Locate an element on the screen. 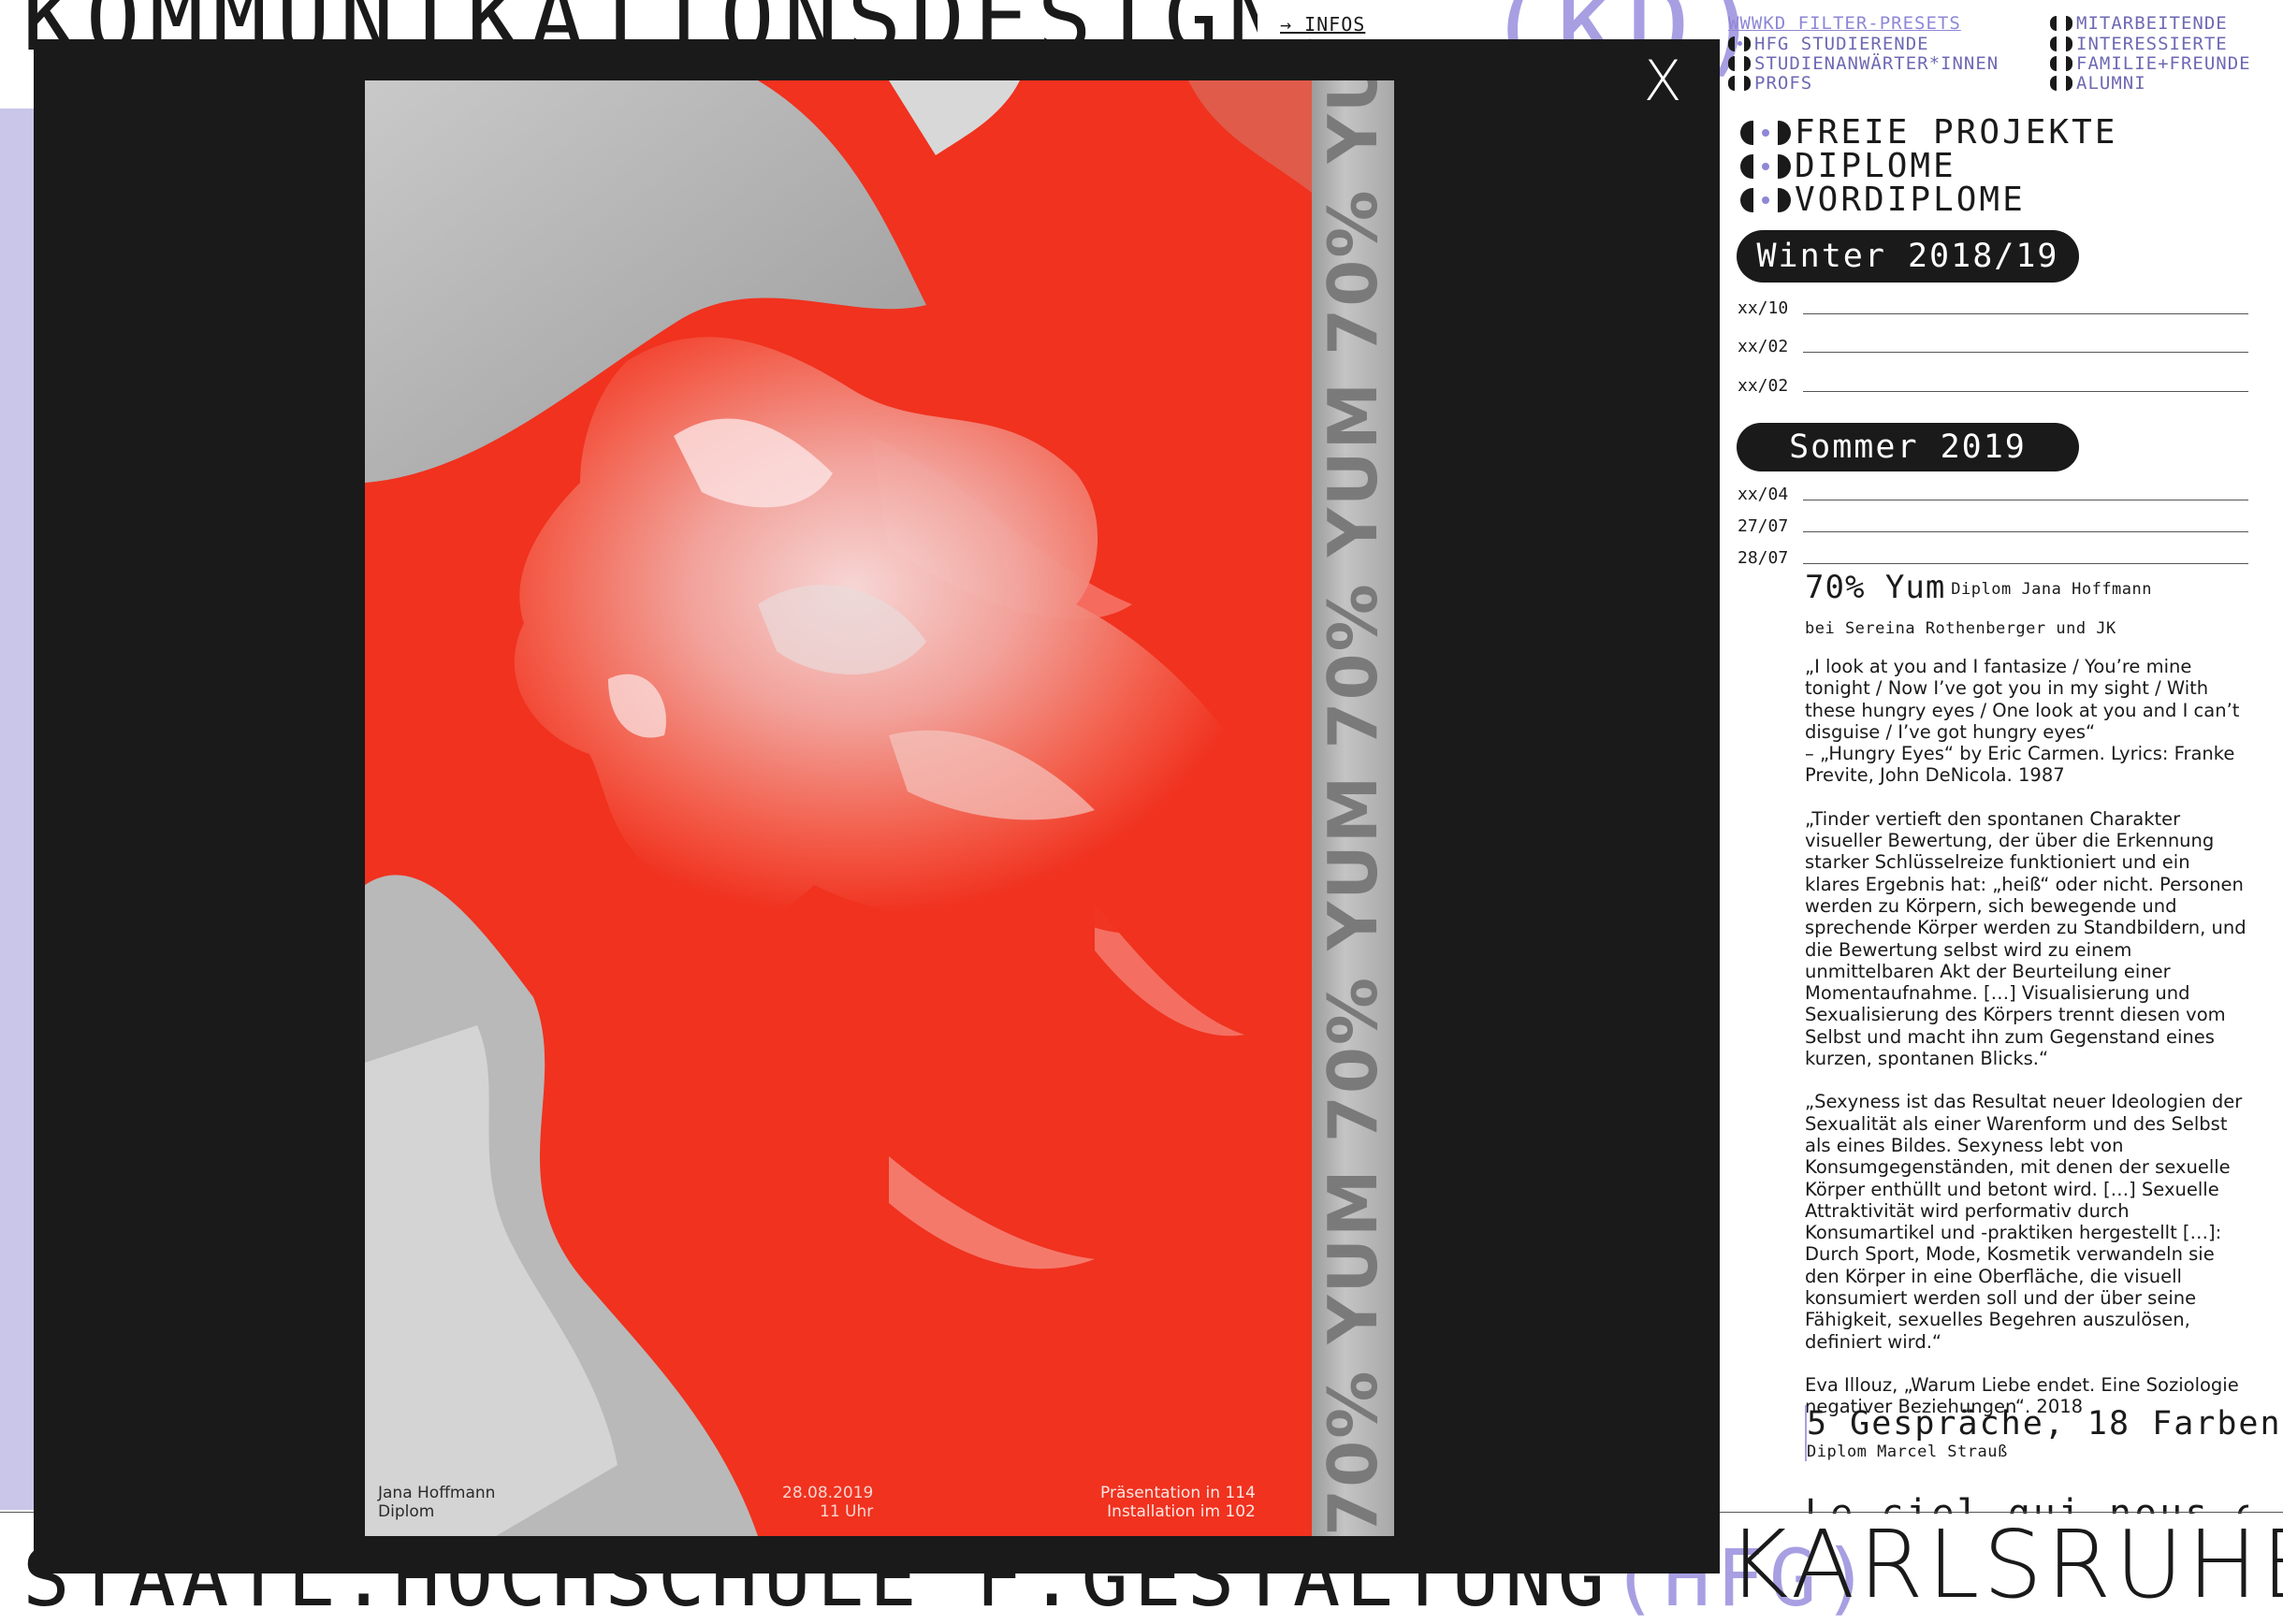 Image resolution: width=2283 pixels, height=1624 pixels. project-title: 5 Gespräche, 18 Farben is located at coordinates (2044, 1424).